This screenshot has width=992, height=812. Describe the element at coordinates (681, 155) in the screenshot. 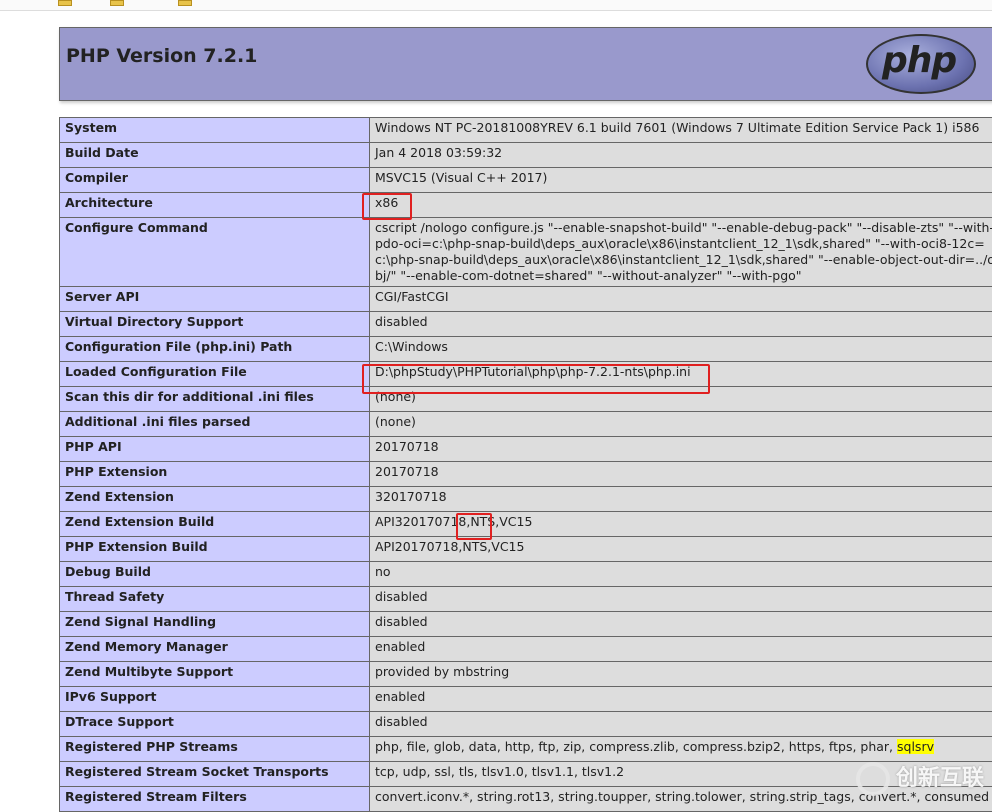

I see `row-value: Jan 4 2018 03:59:32` at that location.